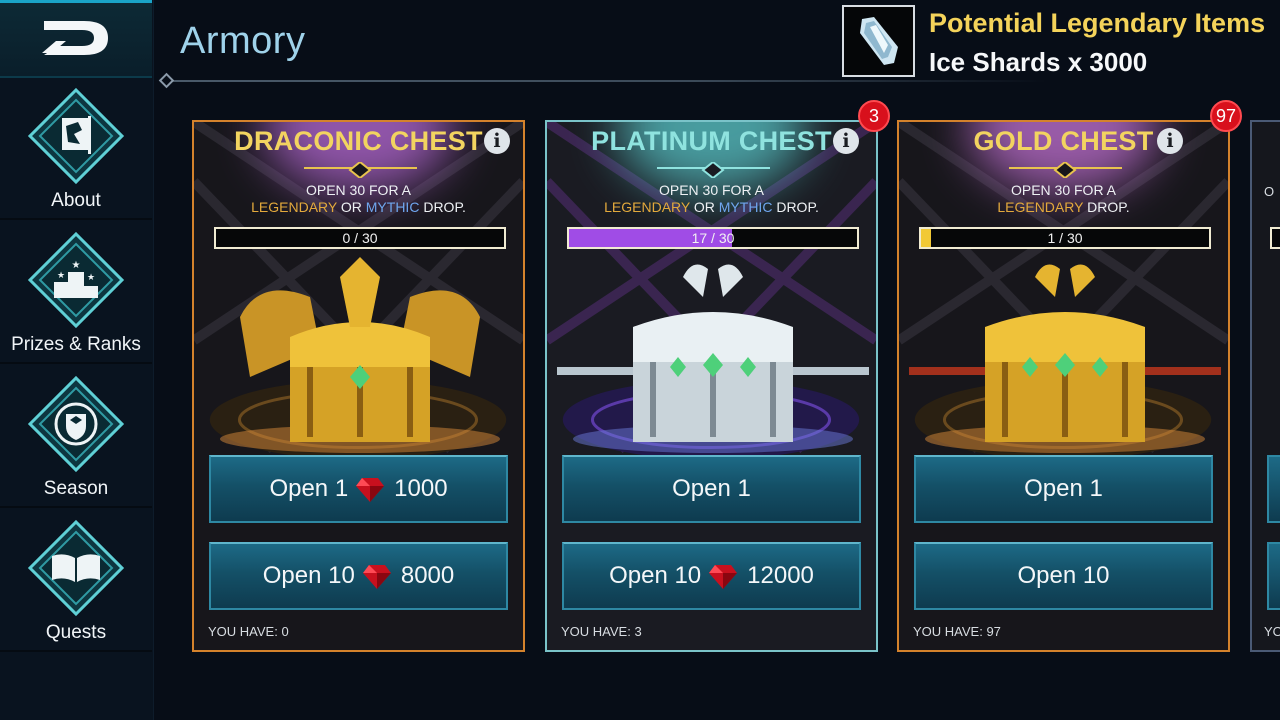  Describe the element at coordinates (780, 575) in the screenshot. I see `price-label: 12000` at that location.